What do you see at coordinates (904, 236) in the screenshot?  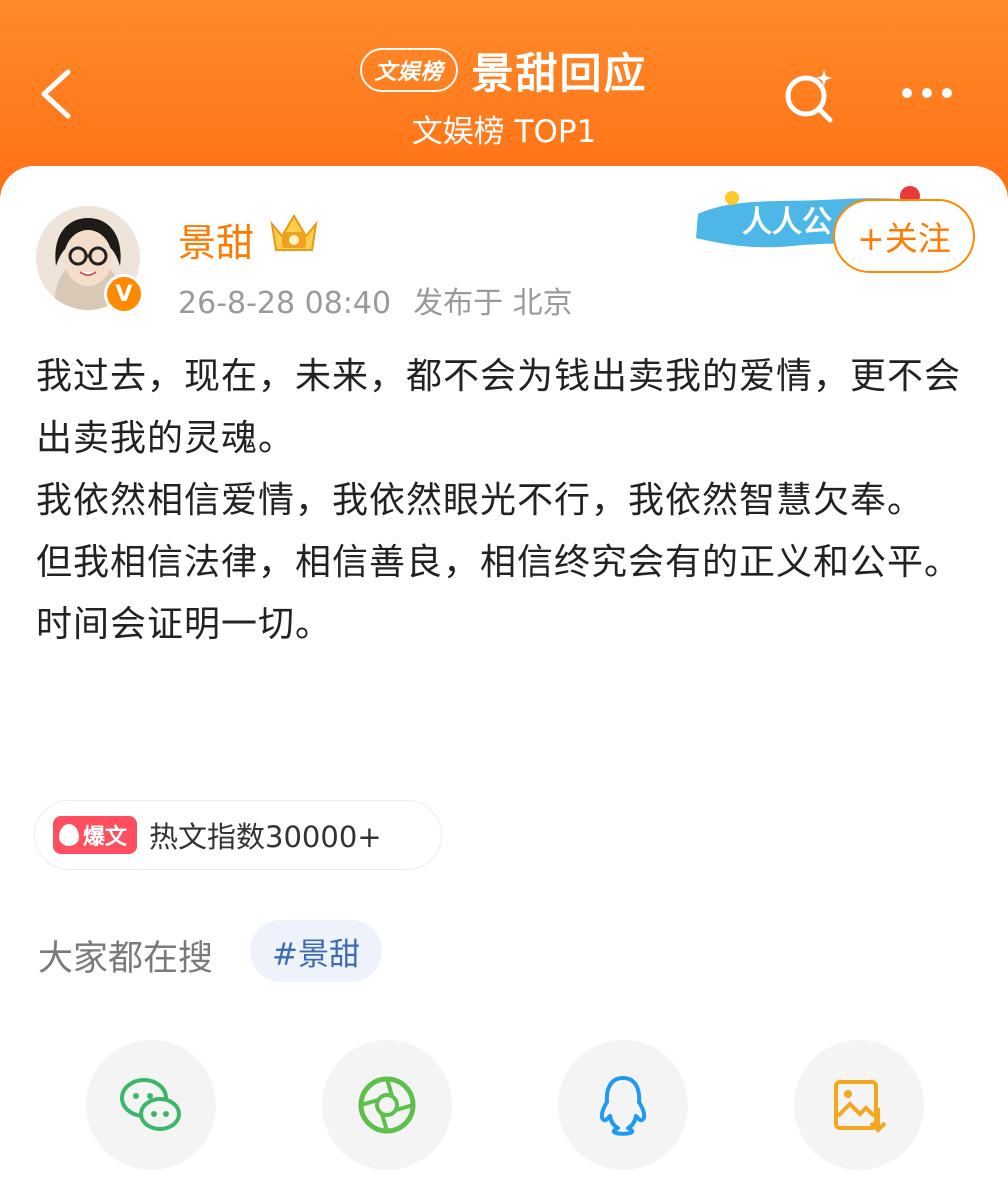 I see `follow-button: +关注` at bounding box center [904, 236].